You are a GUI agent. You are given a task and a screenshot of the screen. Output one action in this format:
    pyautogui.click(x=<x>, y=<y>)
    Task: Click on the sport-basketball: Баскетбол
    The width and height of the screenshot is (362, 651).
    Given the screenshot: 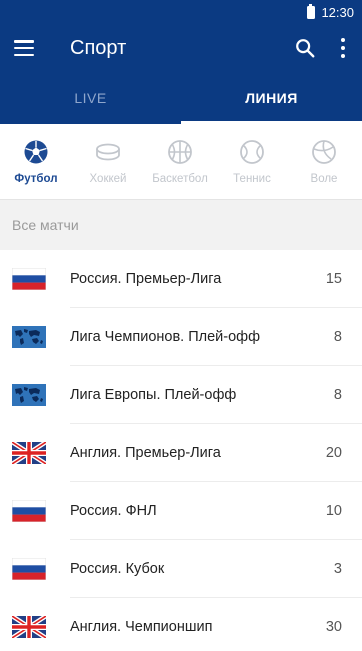 What is the action you would take?
    pyautogui.click(x=180, y=161)
    